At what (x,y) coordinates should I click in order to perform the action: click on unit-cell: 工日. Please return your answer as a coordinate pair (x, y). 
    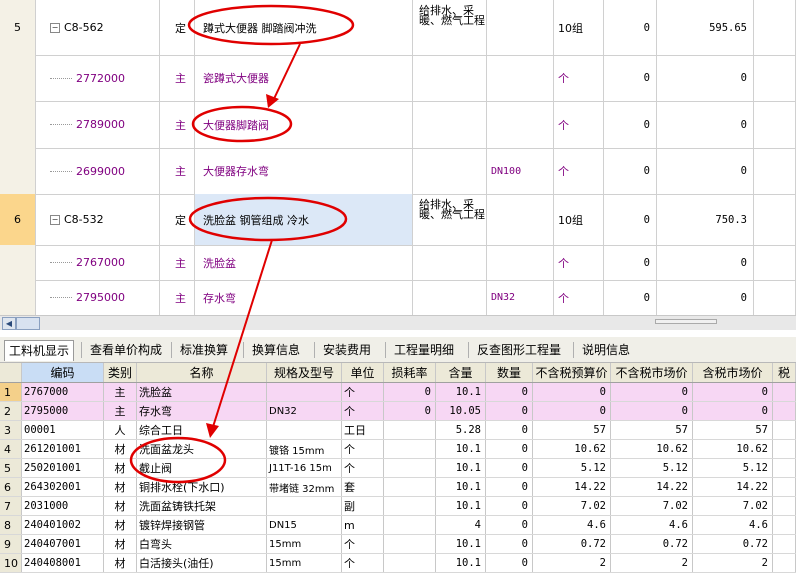
    Looking at the image, I should click on (363, 430).